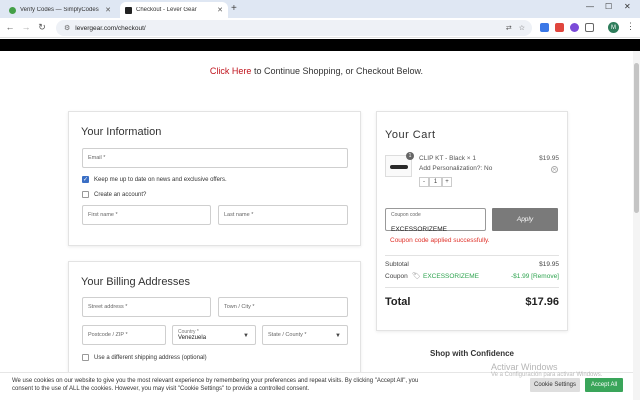 Image resolution: width=640 pixels, height=400 pixels. What do you see at coordinates (12, 10) in the screenshot?
I see `simplycodes-icon` at bounding box center [12, 10].